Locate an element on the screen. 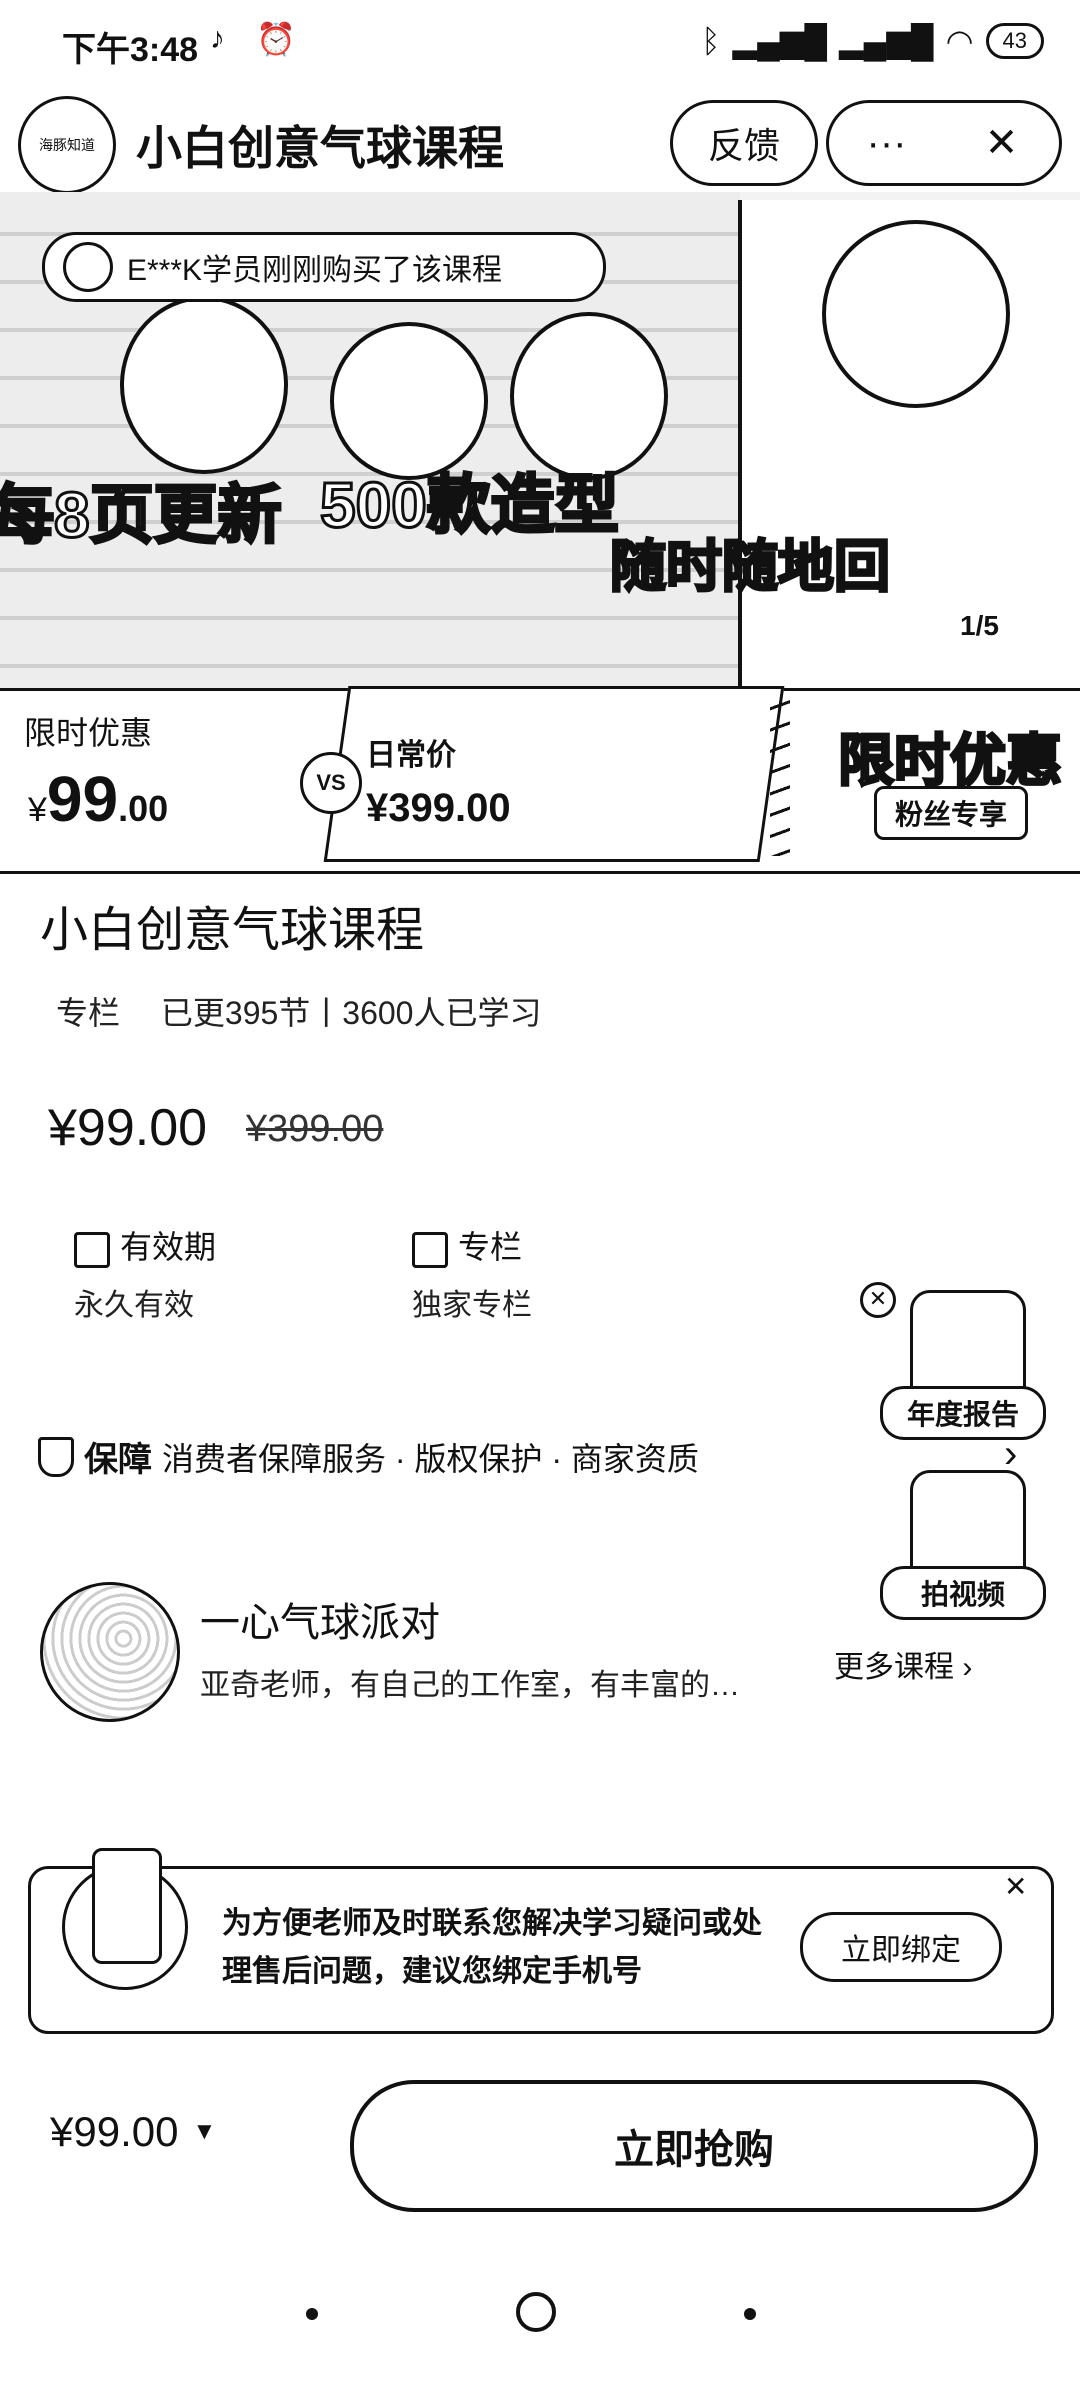 This screenshot has height=2400, width=1080. buyer-avatar-icon is located at coordinates (88, 267).